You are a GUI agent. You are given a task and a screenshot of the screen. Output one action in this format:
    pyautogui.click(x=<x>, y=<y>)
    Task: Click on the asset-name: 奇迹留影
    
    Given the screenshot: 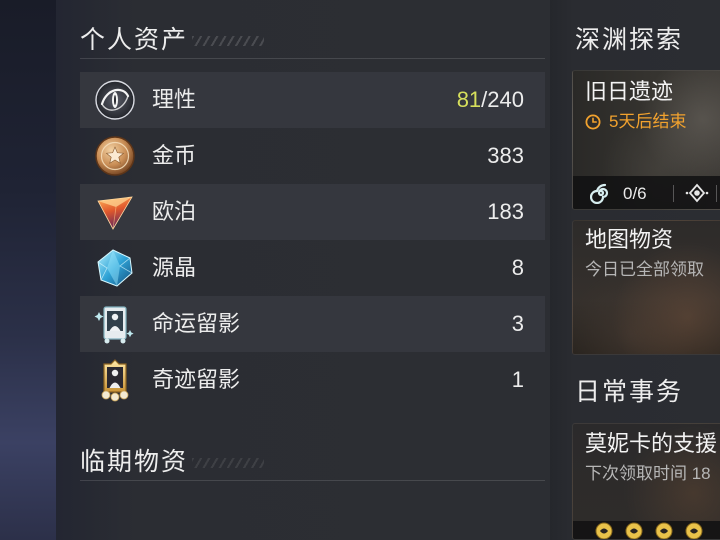 What is the action you would take?
    pyautogui.click(x=196, y=379)
    